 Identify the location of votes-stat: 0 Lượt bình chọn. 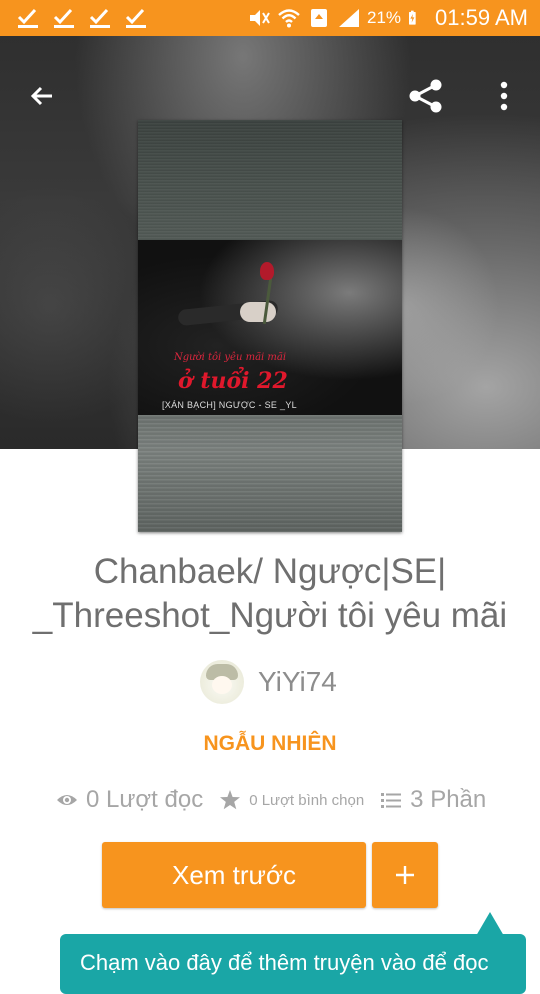
(291, 800).